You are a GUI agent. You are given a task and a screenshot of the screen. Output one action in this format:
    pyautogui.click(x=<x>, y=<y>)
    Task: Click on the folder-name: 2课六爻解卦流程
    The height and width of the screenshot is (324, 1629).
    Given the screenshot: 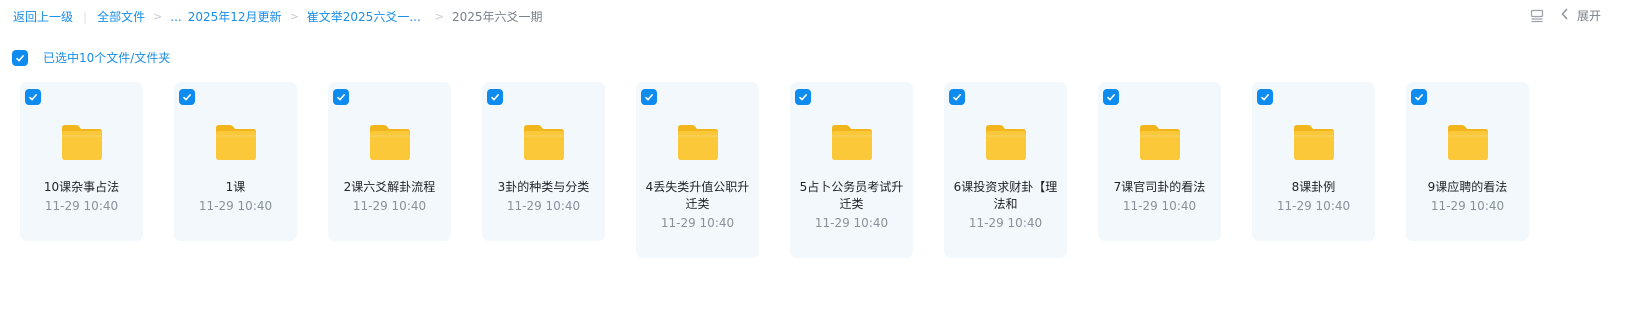 What is the action you would take?
    pyautogui.click(x=389, y=187)
    